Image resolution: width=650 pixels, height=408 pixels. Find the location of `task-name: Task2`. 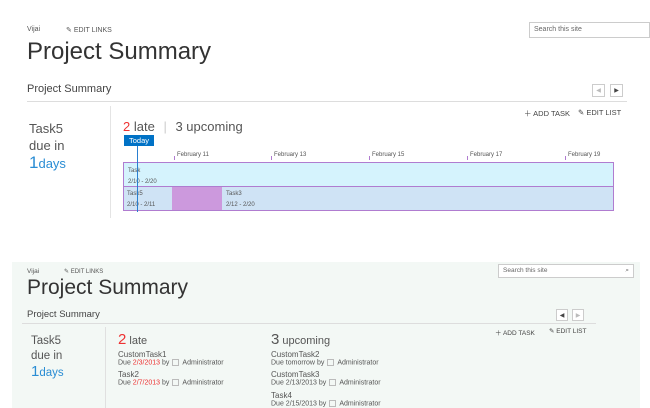

task-name: Task2 is located at coordinates (171, 374).